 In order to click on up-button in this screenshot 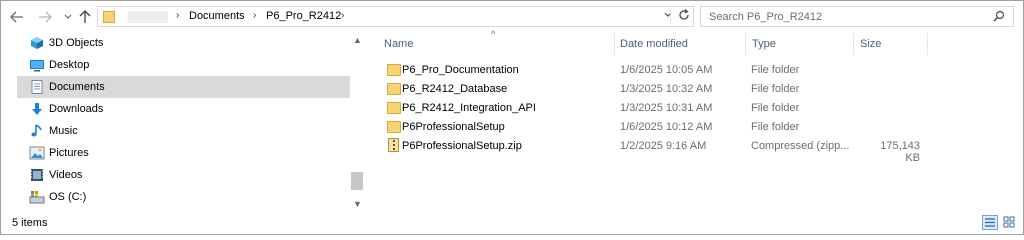, I will do `click(85, 17)`.